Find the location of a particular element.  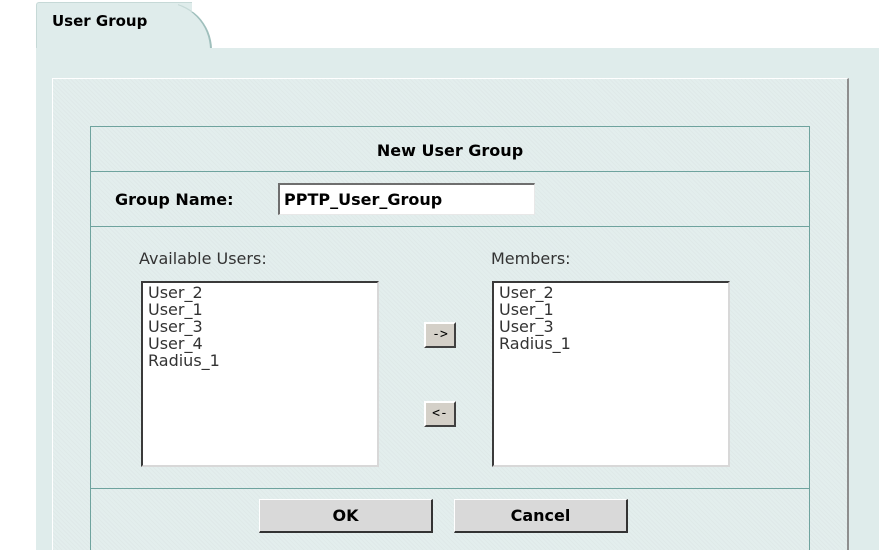

ok-button: OK is located at coordinates (346, 516).